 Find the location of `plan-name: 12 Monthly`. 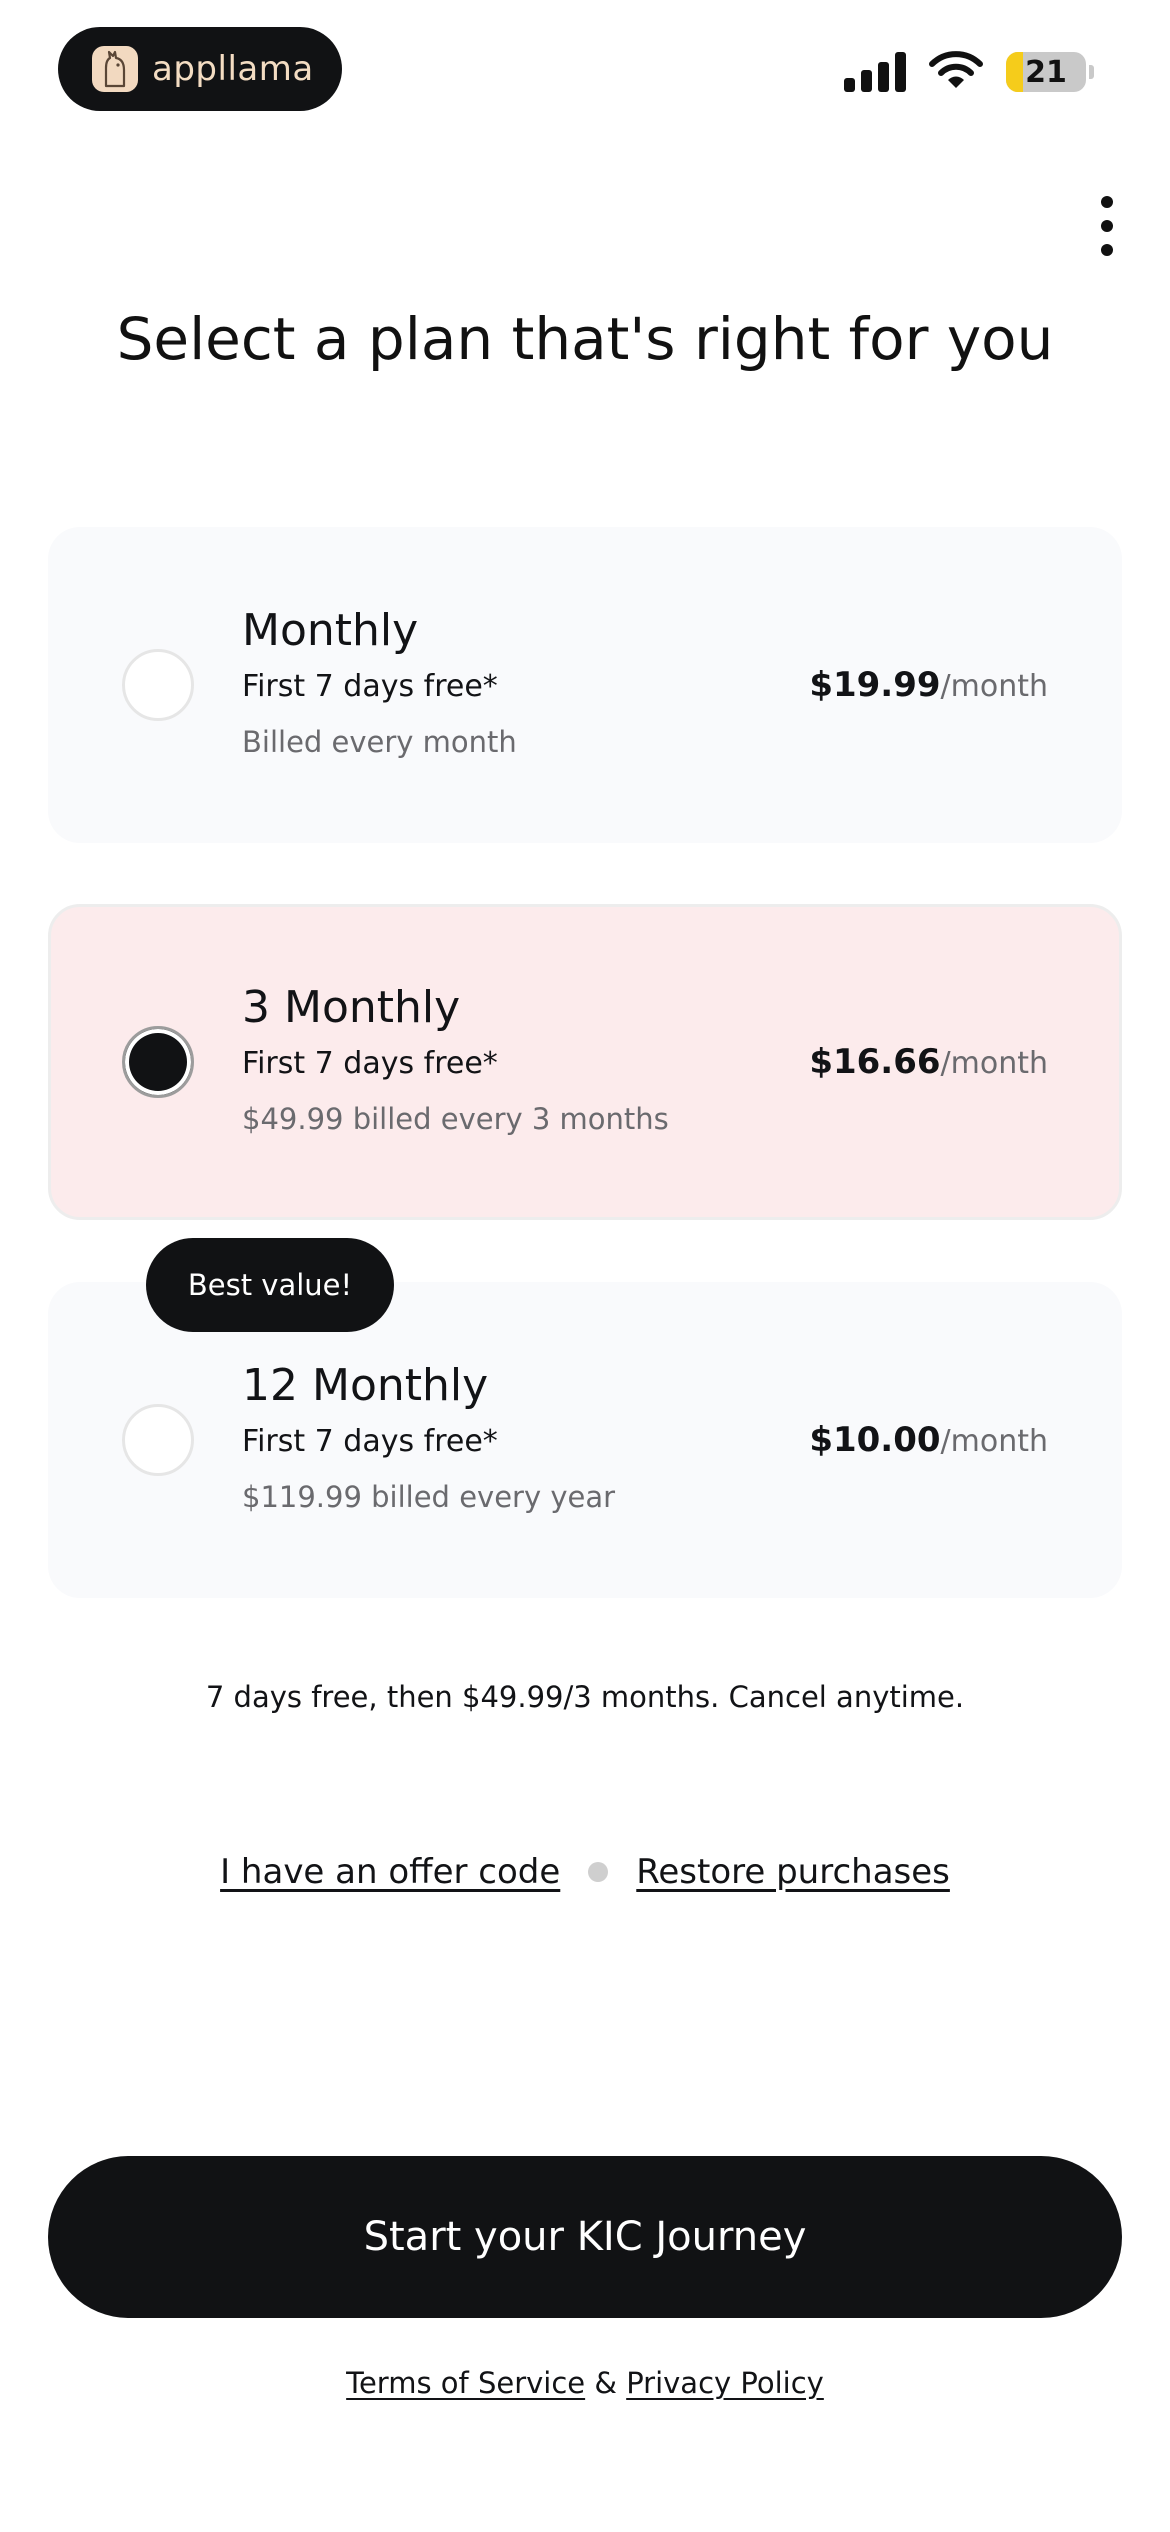

plan-name: 12 Monthly is located at coordinates (365, 1385).